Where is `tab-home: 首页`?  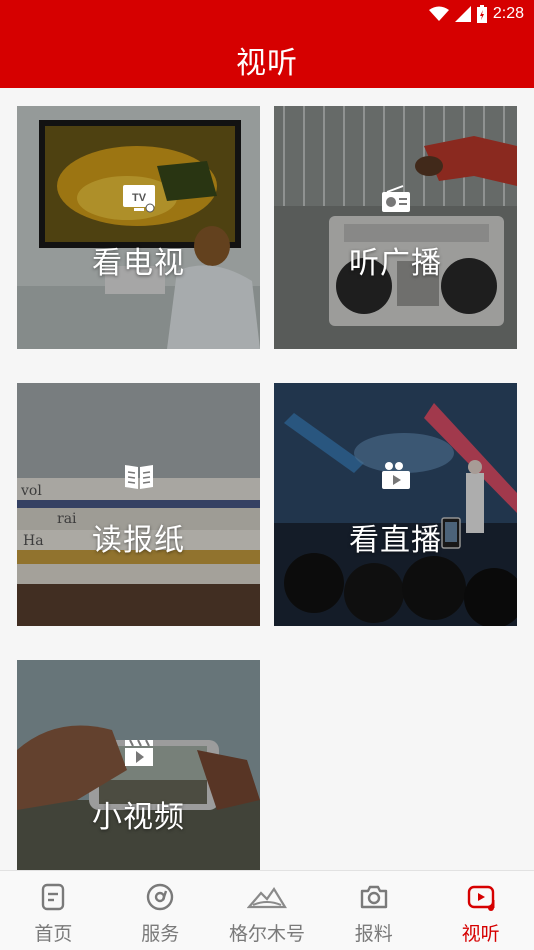
tab-home: 首页 is located at coordinates (53, 910).